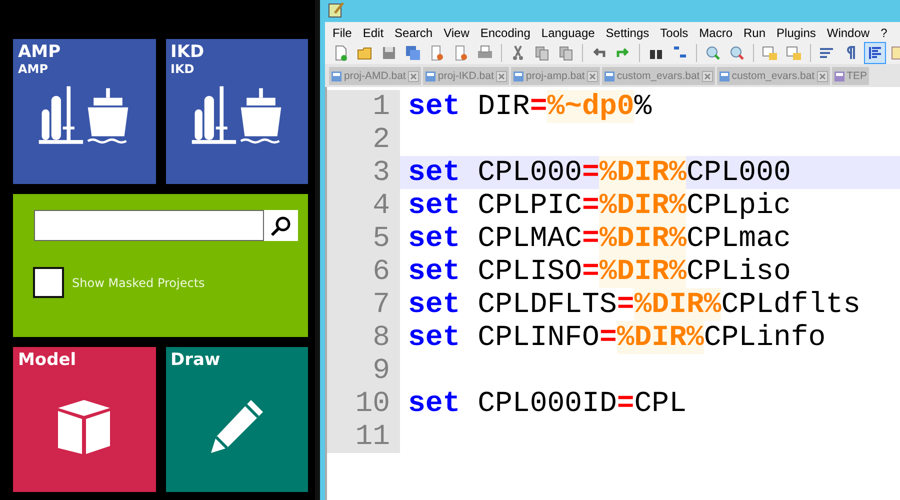  What do you see at coordinates (456, 33) in the screenshot?
I see `menu-item: View` at bounding box center [456, 33].